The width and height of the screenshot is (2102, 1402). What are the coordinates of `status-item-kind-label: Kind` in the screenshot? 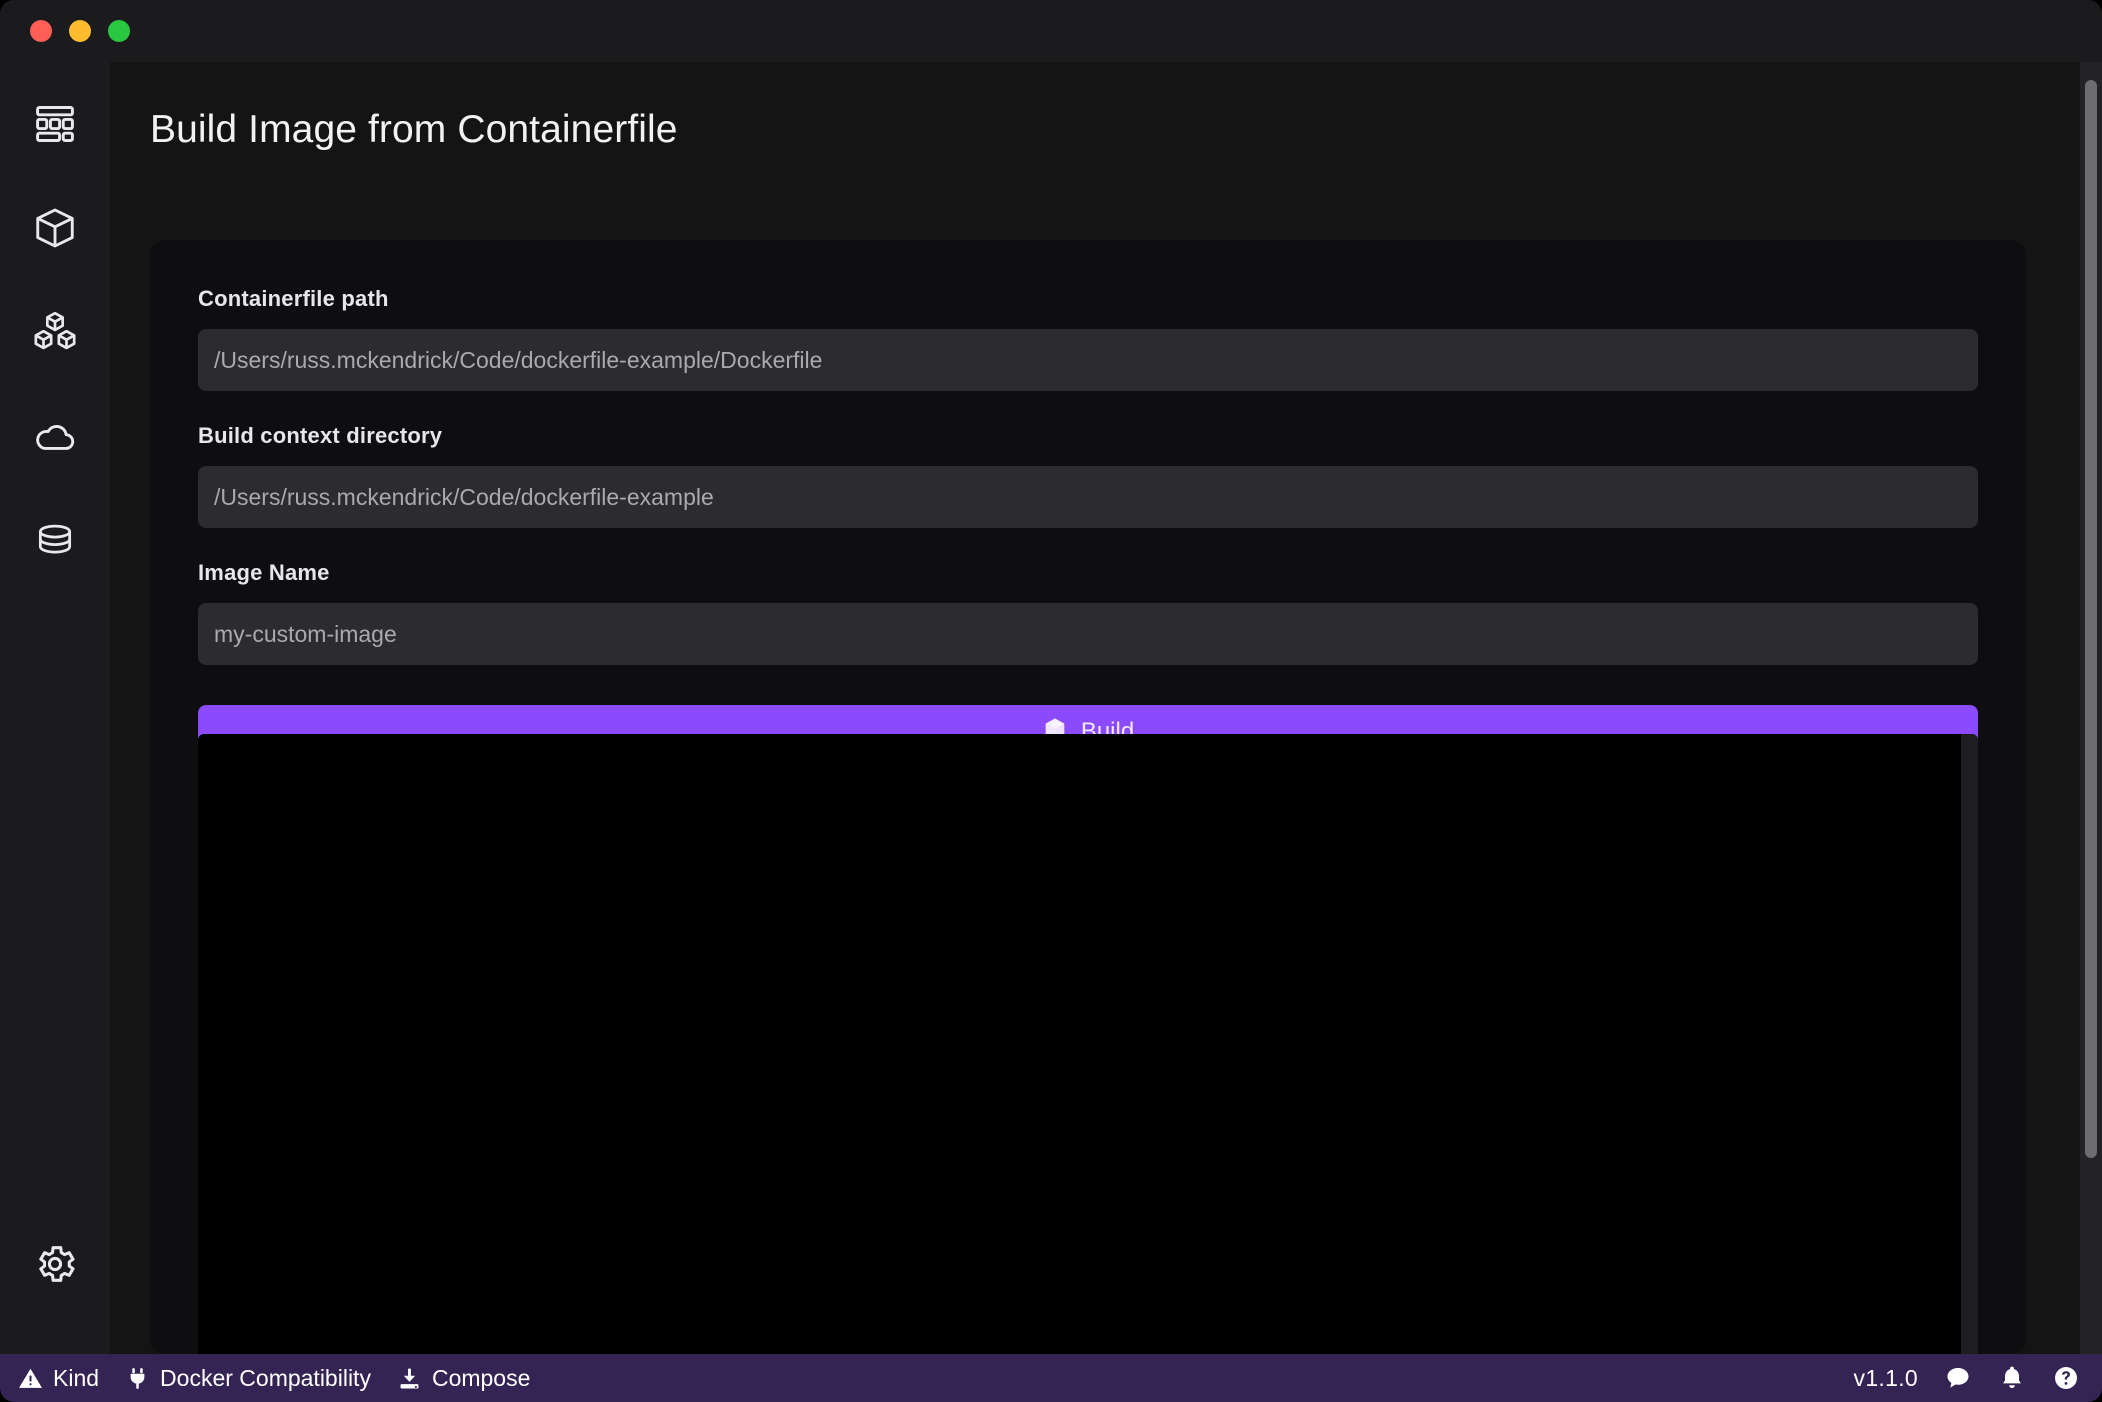 It's located at (76, 1377).